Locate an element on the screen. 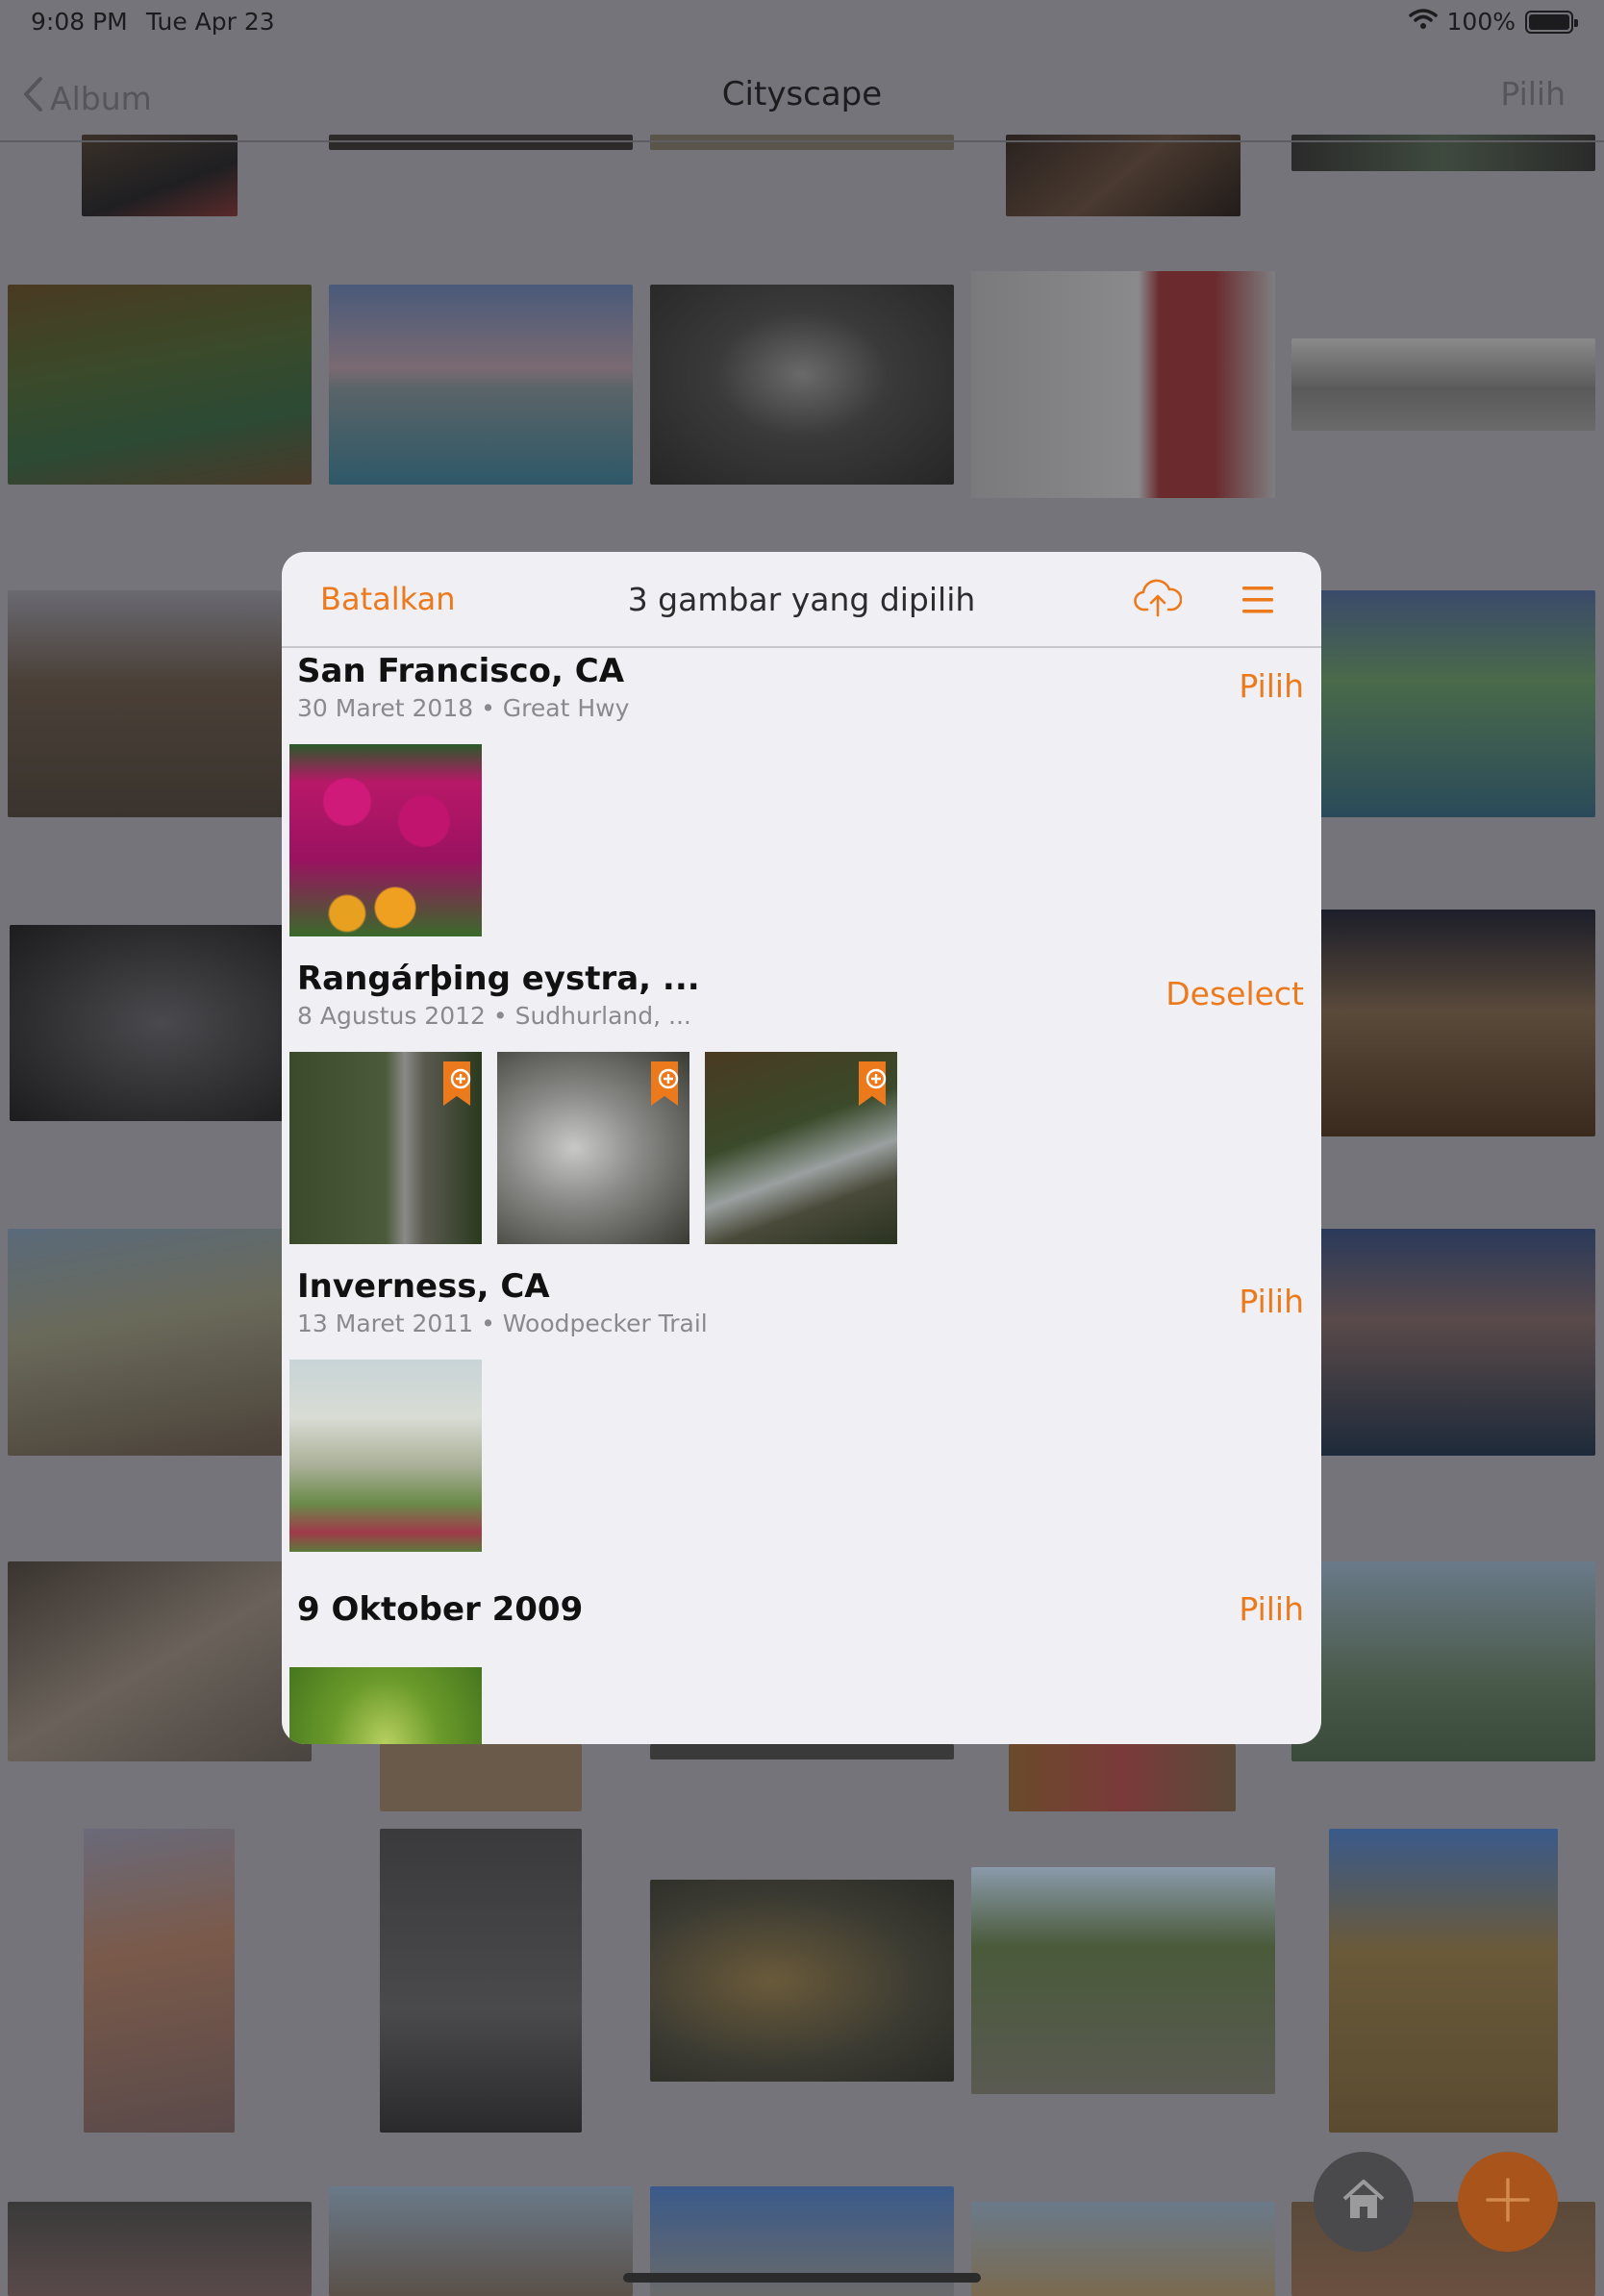 The image size is (1604, 2296). home-icon is located at coordinates (1364, 2202).